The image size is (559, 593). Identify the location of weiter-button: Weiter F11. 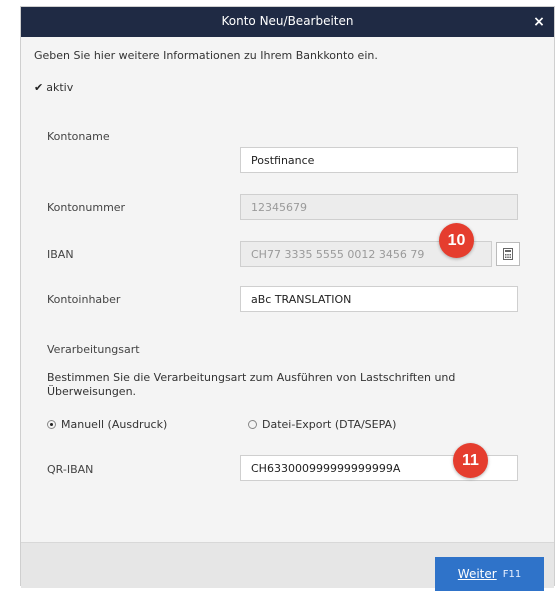
(489, 574).